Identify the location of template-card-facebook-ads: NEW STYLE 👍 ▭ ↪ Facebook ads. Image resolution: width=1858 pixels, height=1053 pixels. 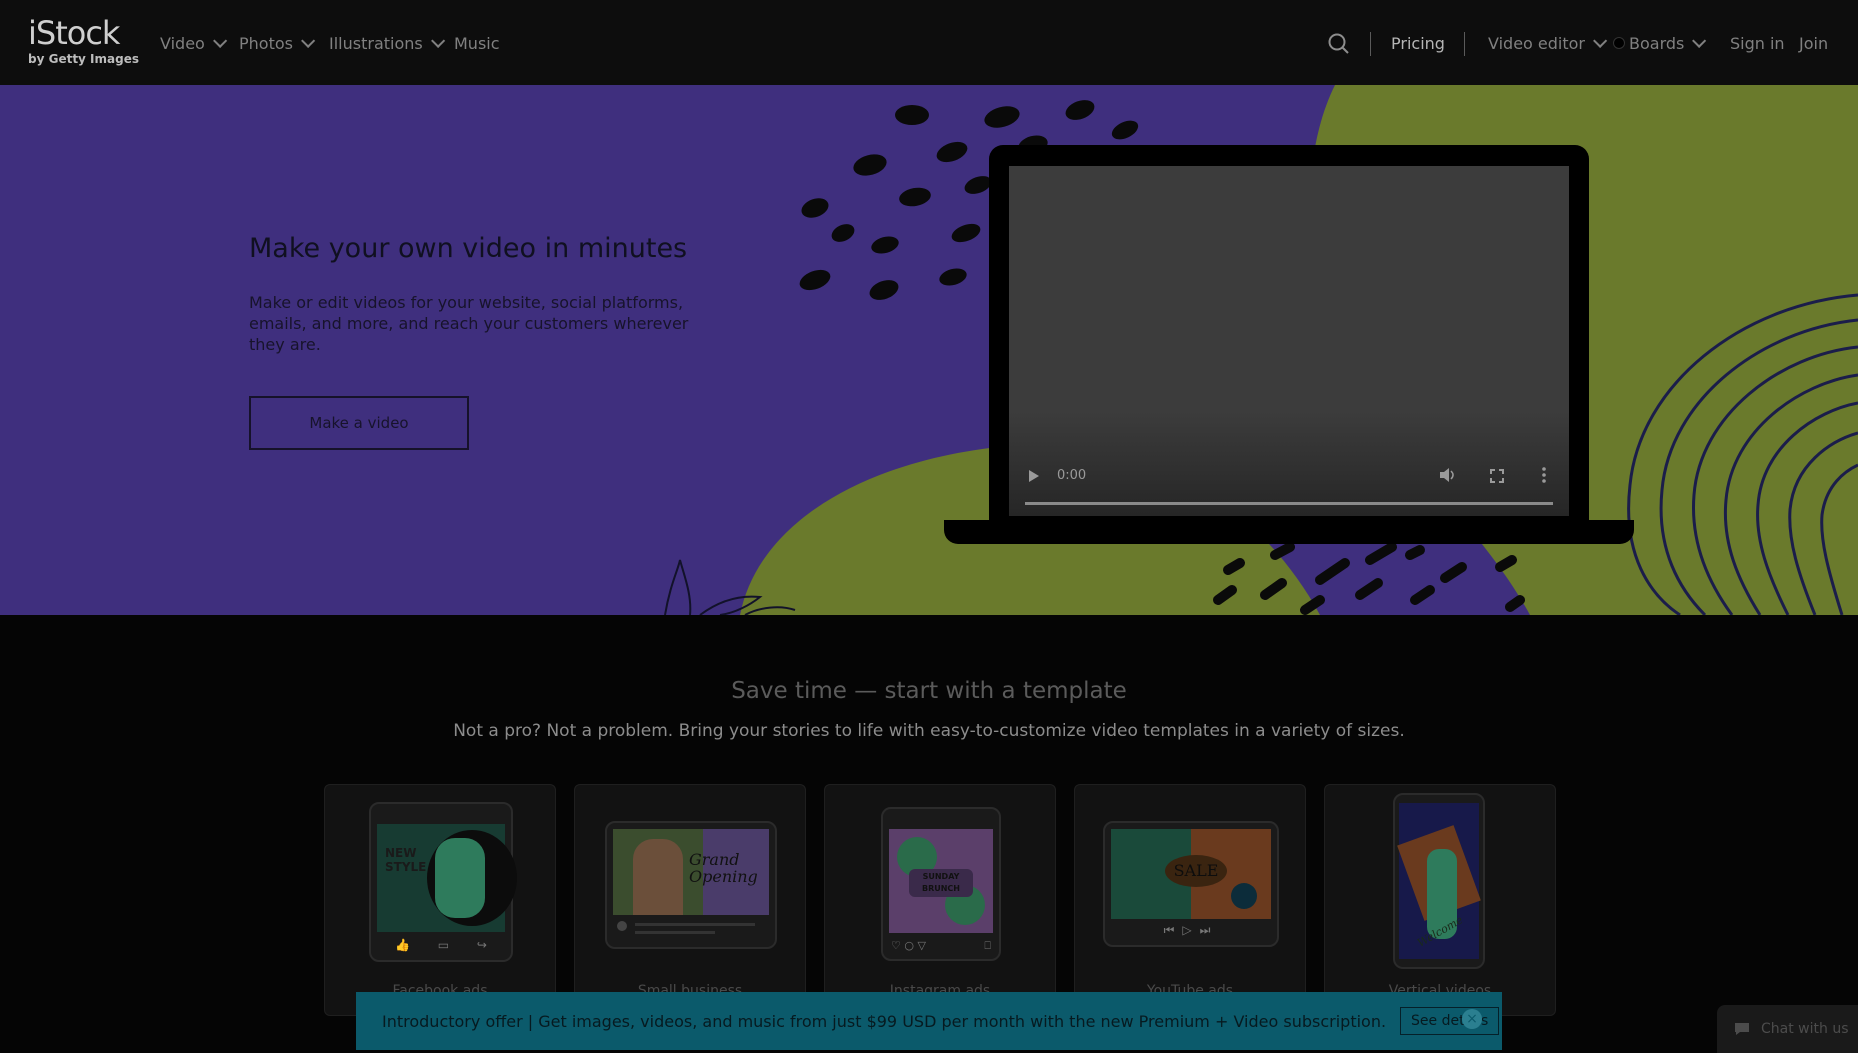
(440, 900).